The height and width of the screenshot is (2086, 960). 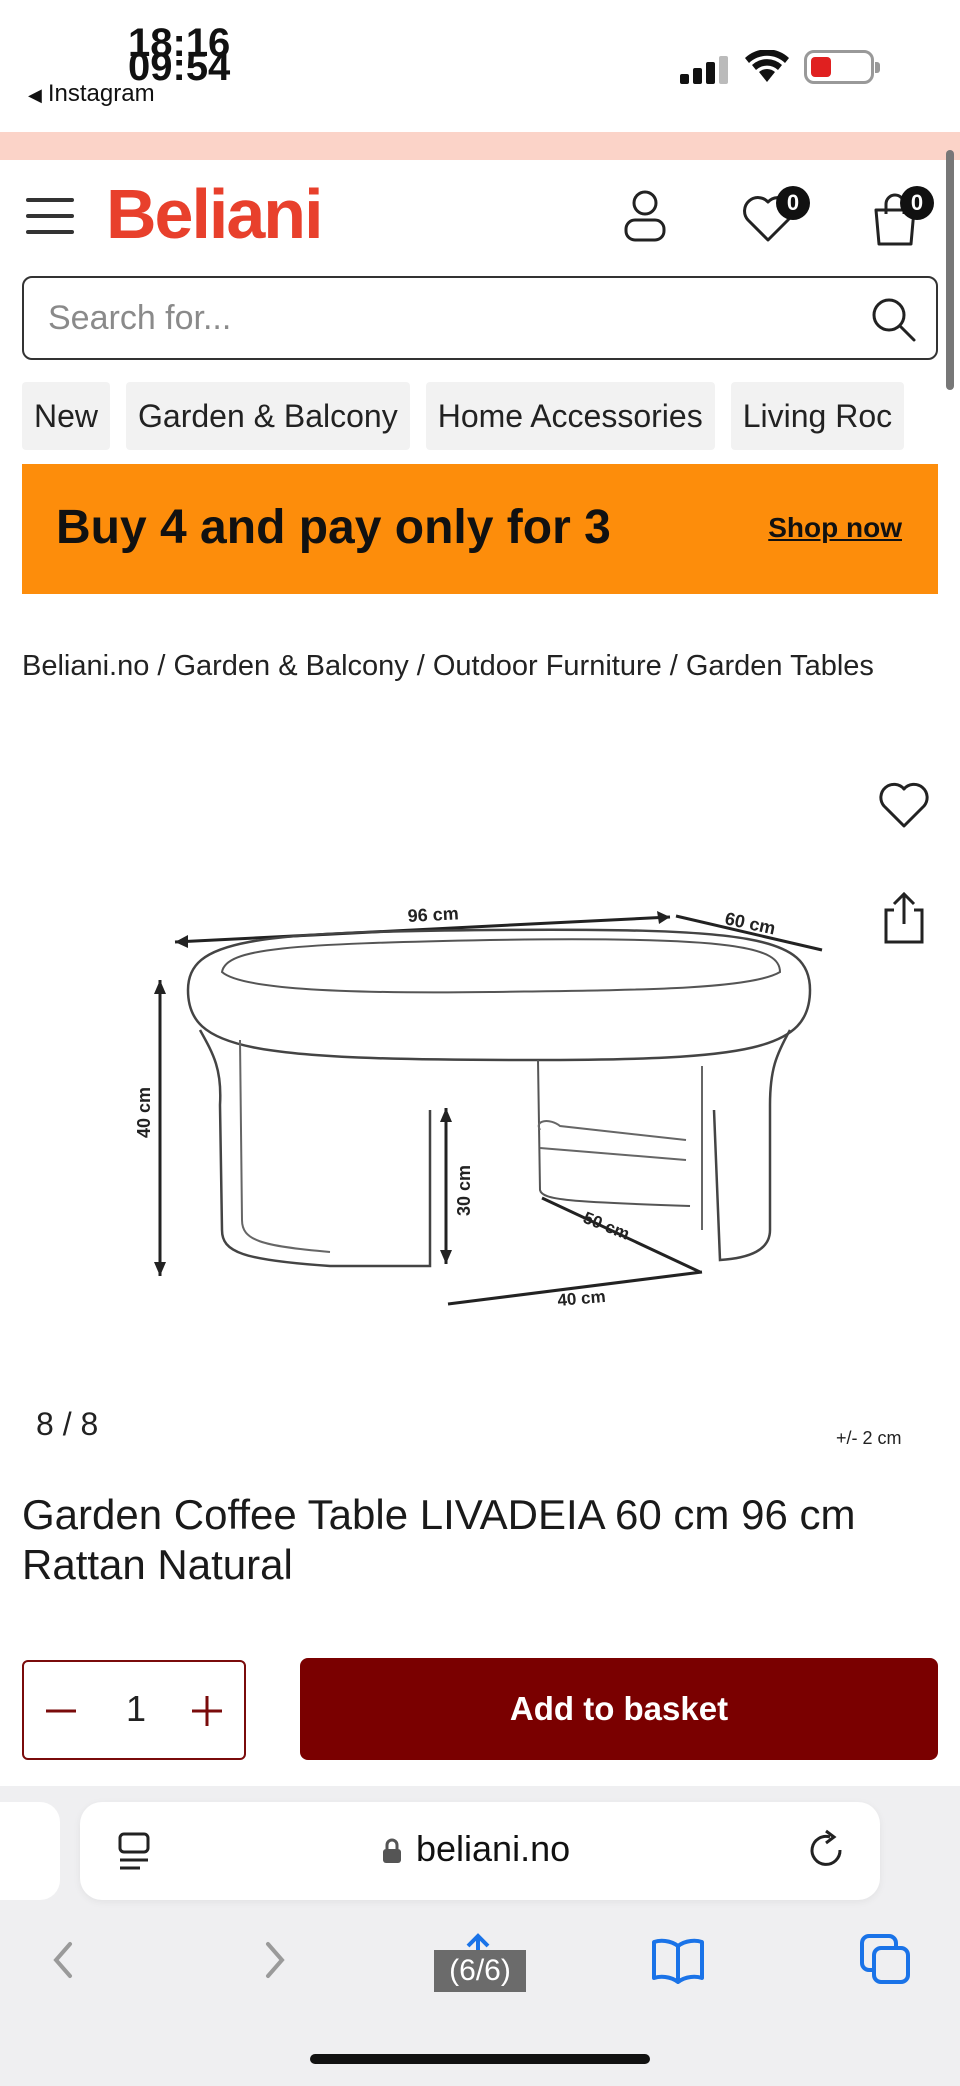 I want to click on nav-item-living-room: Living Roc, so click(x=817, y=416).